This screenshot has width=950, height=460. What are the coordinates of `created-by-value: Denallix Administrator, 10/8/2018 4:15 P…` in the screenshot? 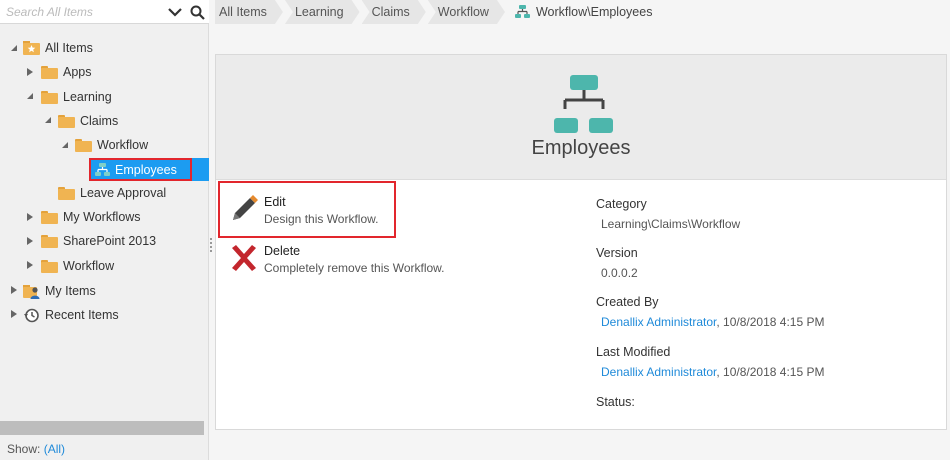 It's located at (710, 322).